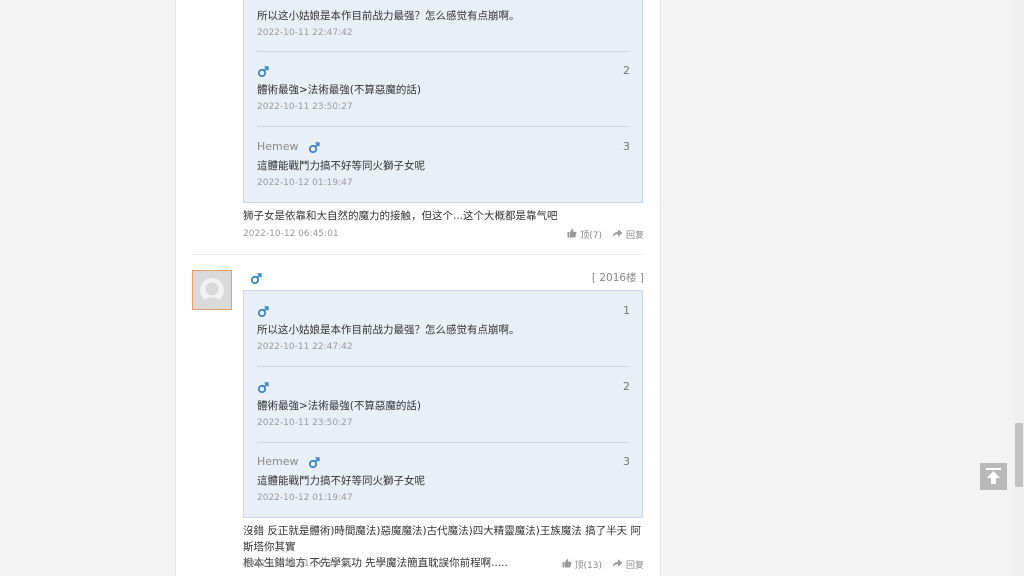 Image resolution: width=1024 pixels, height=576 pixels. Describe the element at coordinates (605, 234) in the screenshot. I see `reply-actions: 顶(7) 回复` at that location.